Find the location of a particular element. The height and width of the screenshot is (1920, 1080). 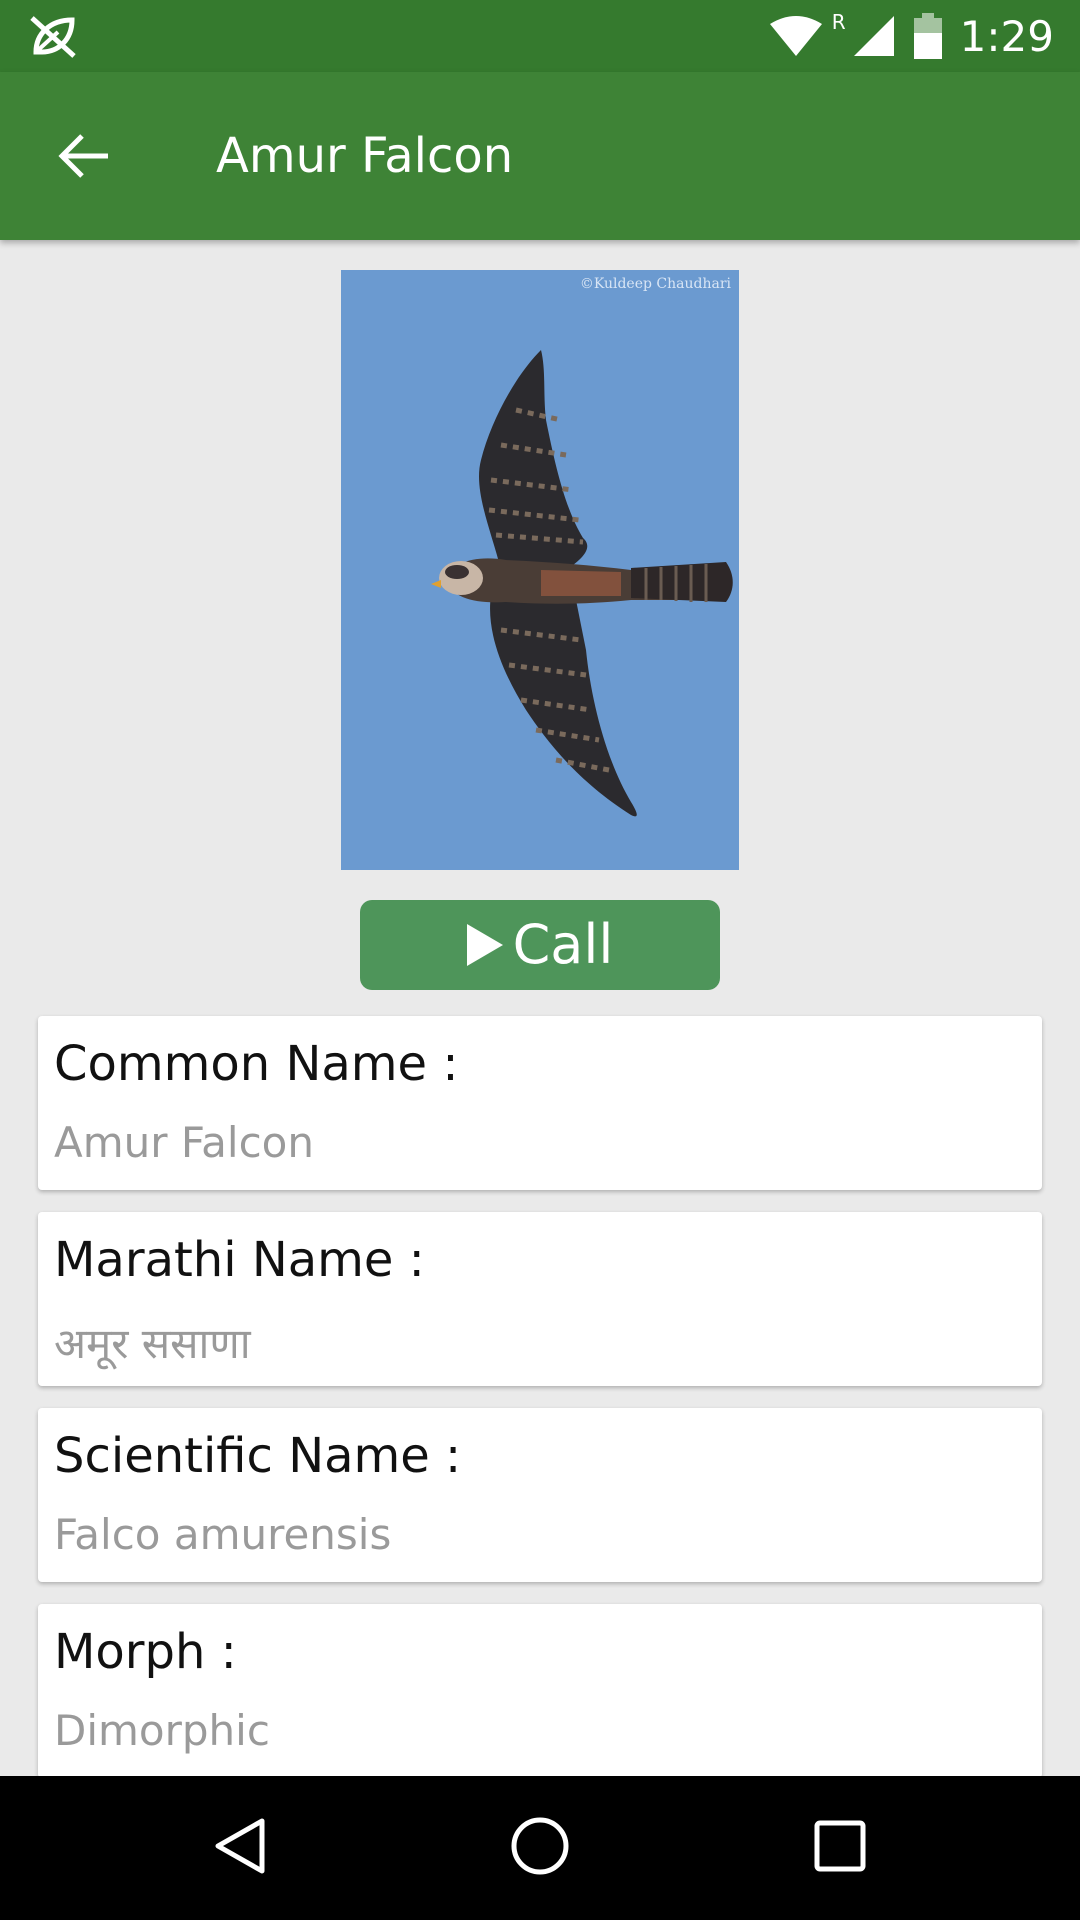

page-title: Amur Falcon is located at coordinates (365, 156).